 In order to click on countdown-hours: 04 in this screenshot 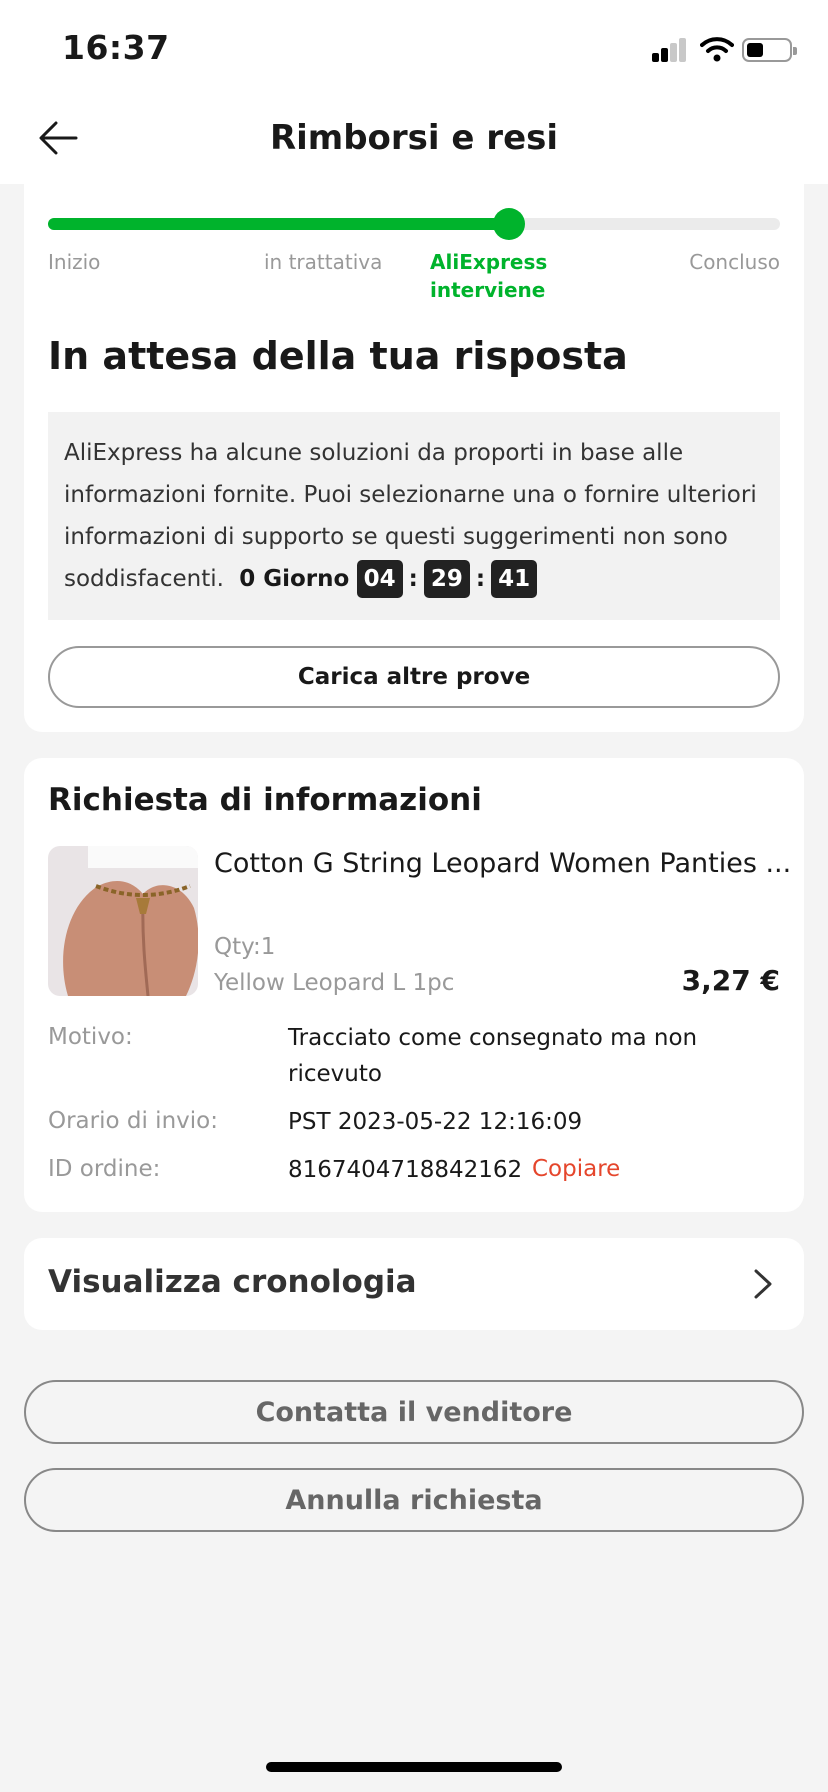, I will do `click(379, 579)`.